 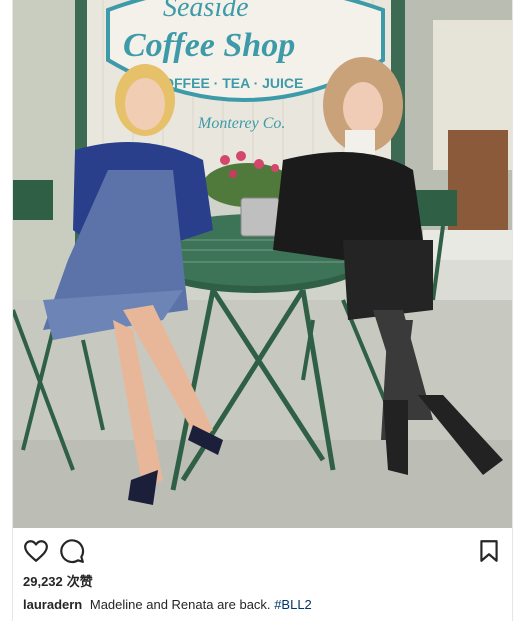 I want to click on svg-text: Monterey Co., so click(x=241, y=123).